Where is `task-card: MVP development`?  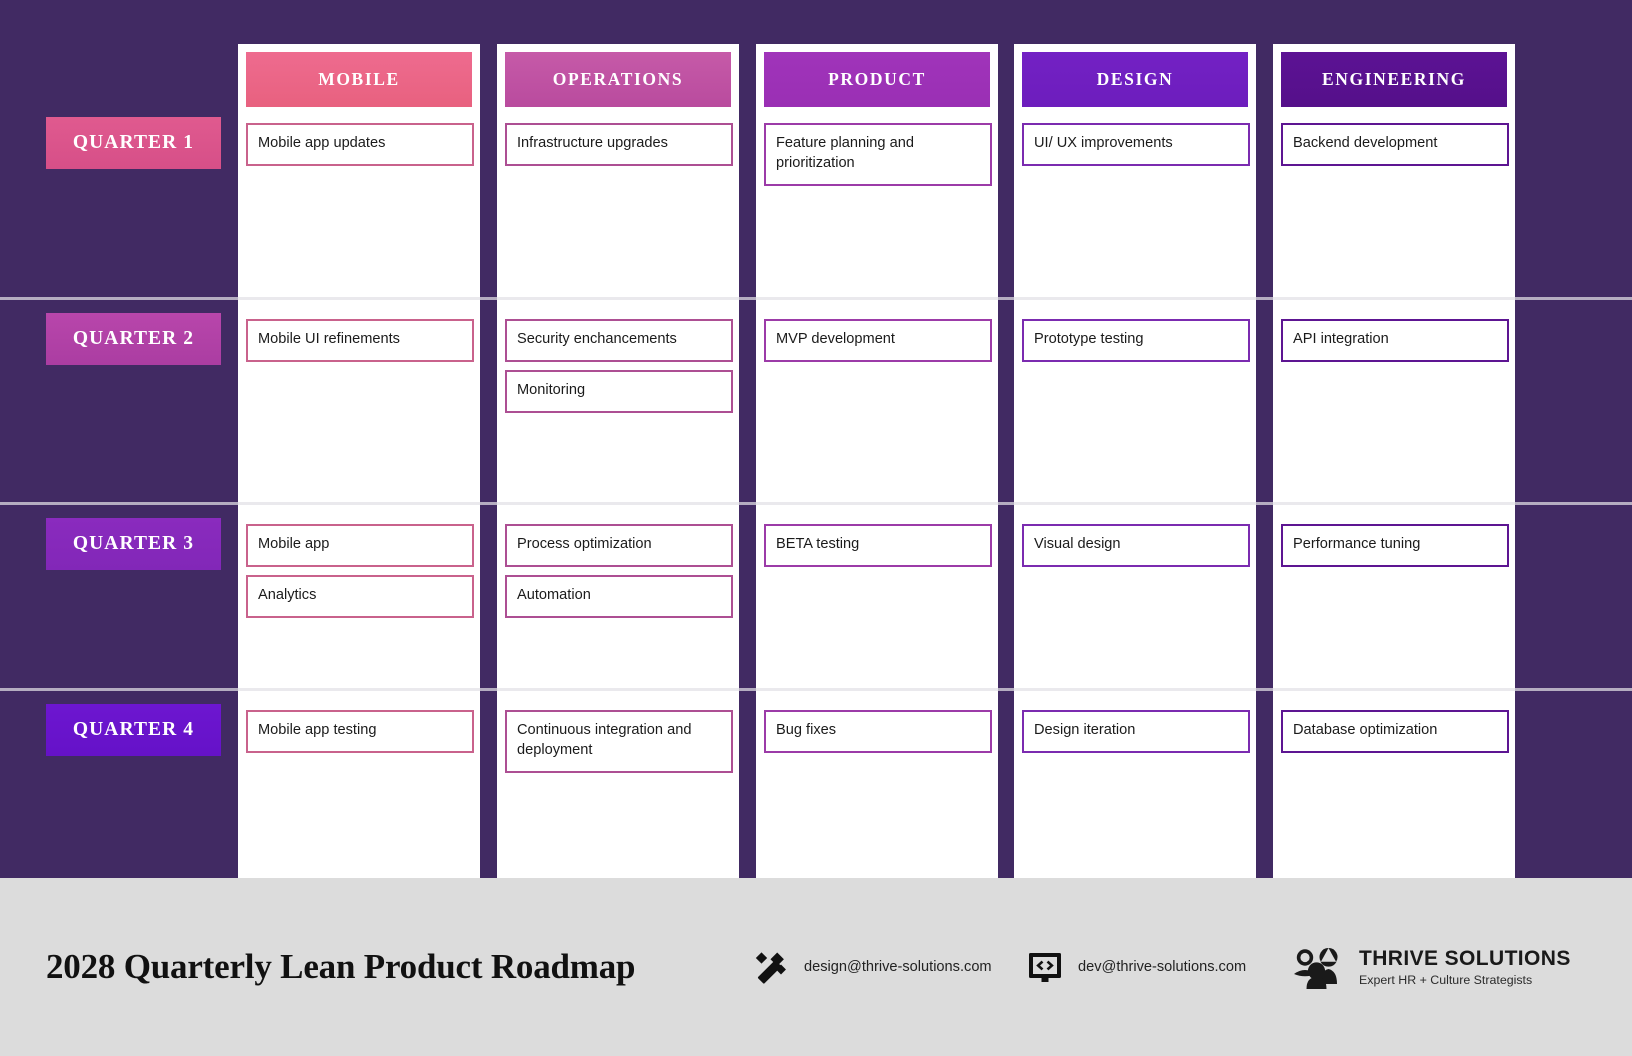
task-card: MVP development is located at coordinates (878, 340).